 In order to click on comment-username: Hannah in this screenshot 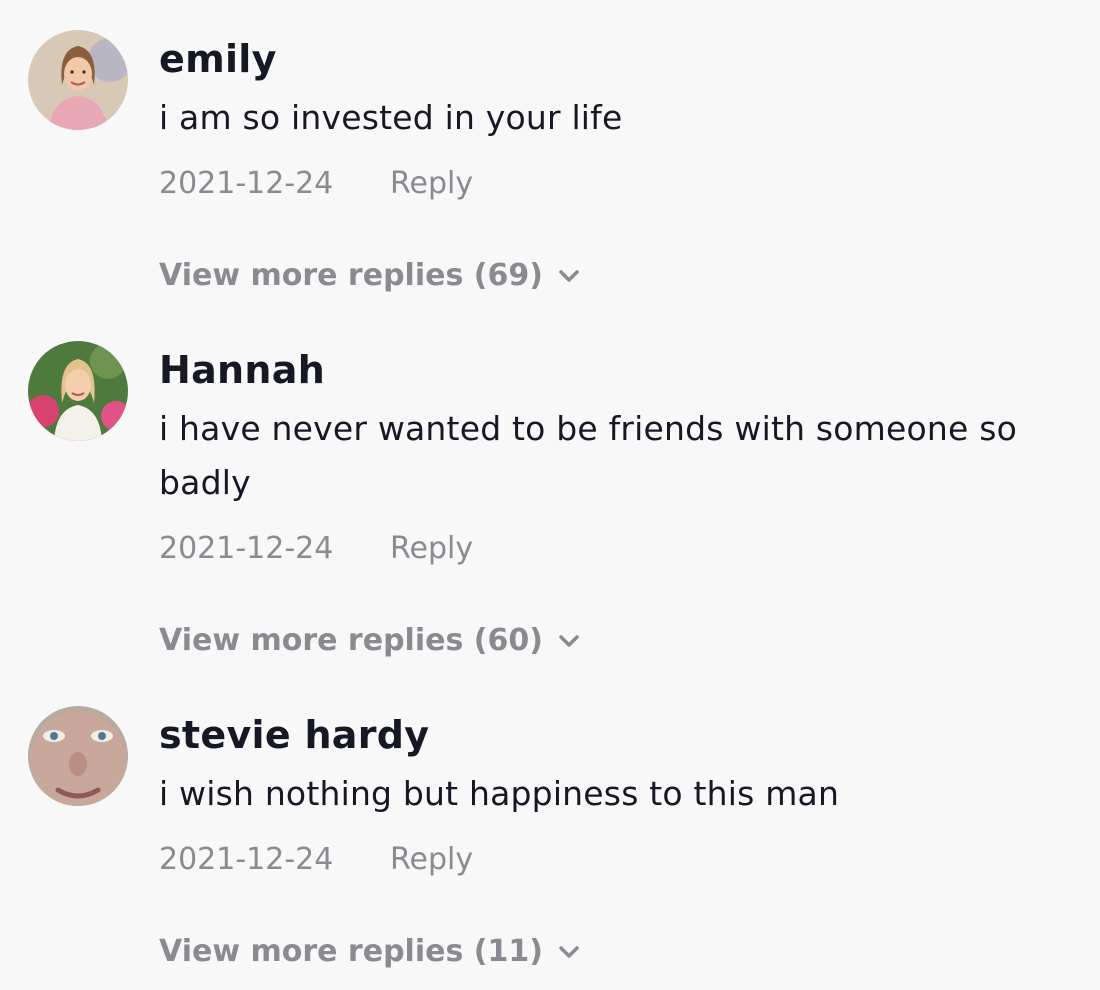, I will do `click(242, 370)`.